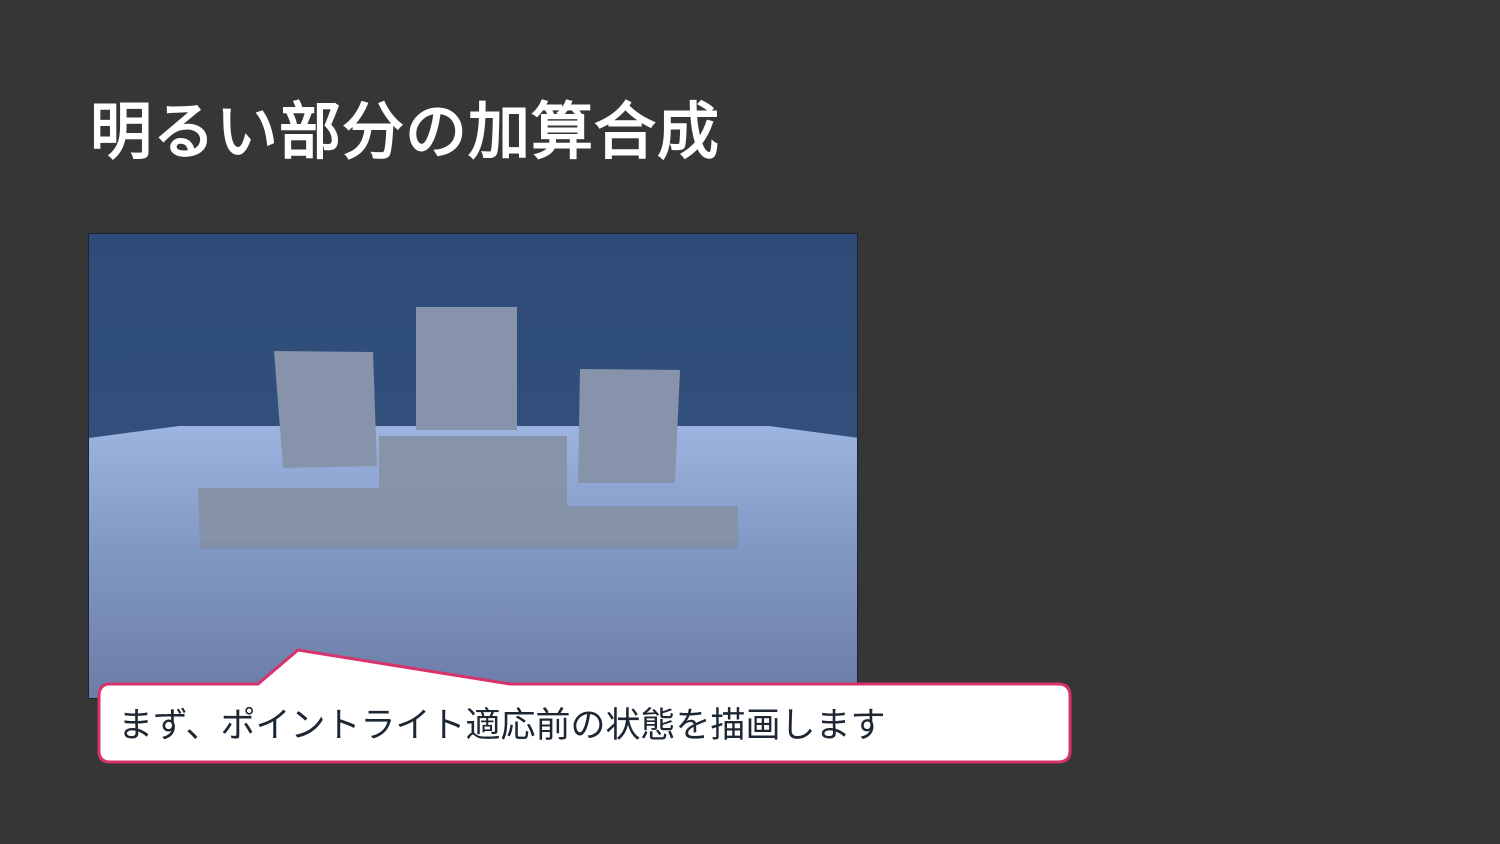  I want to click on callout-text: まず、ポイントライト適応前の状態を描画します, so click(502, 726).